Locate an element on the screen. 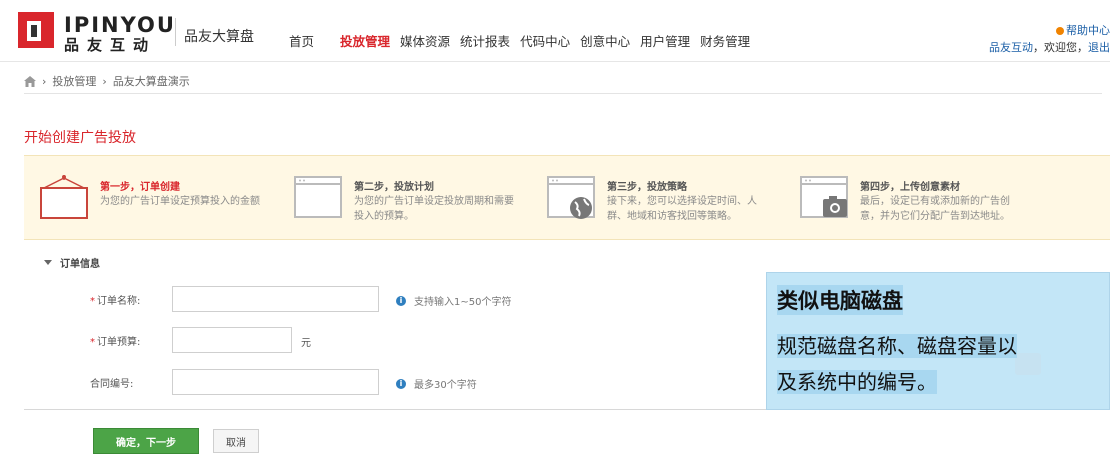  contract-number-label: 合同编号: is located at coordinates (112, 384).